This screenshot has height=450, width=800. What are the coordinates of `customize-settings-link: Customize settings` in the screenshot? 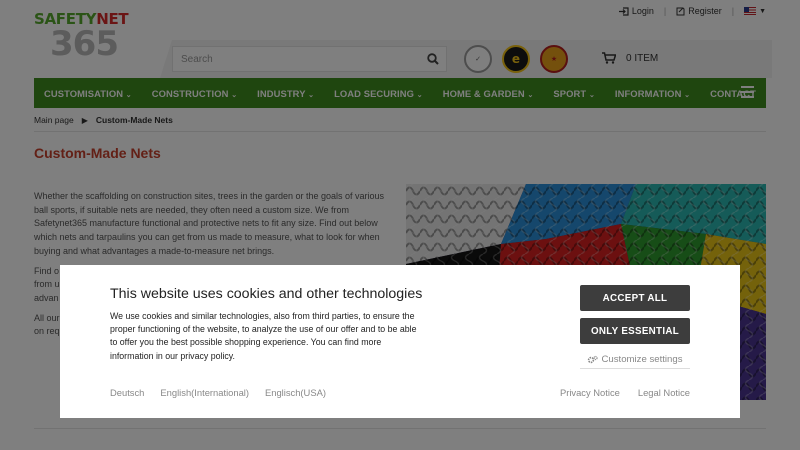 It's located at (635, 360).